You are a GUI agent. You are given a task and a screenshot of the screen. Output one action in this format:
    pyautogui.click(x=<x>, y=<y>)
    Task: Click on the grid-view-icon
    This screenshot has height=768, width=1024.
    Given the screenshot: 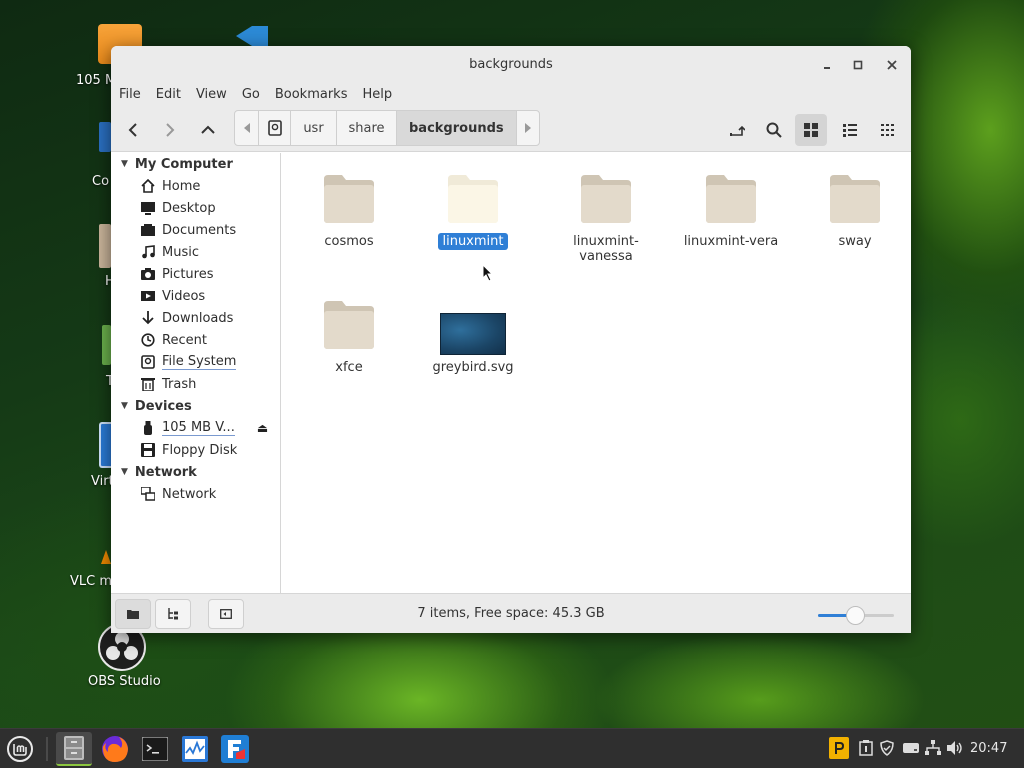 What is the action you would take?
    pyautogui.click(x=811, y=130)
    